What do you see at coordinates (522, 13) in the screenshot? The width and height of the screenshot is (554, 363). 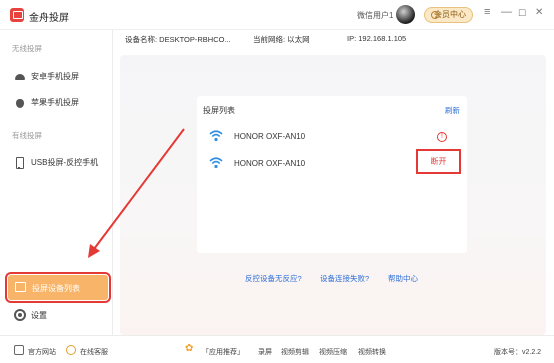 I see `maximize-icon: ☐` at bounding box center [522, 13].